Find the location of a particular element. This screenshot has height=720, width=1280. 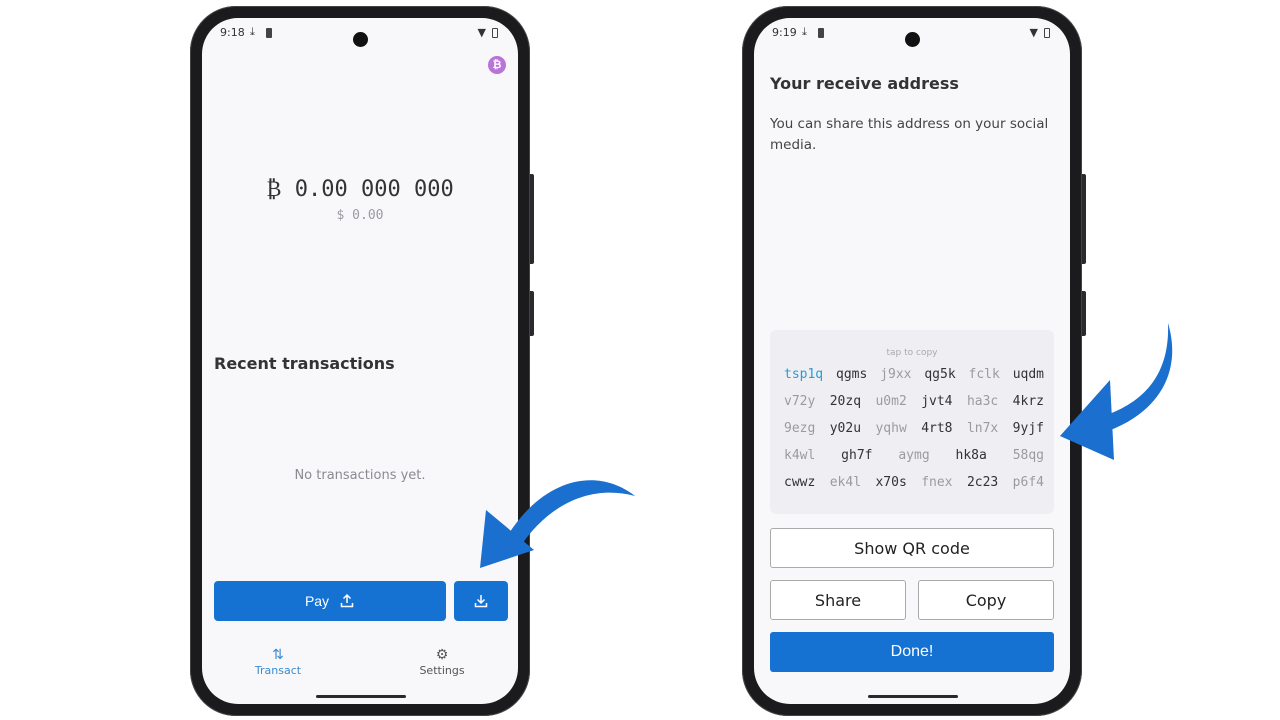

show-qr-code-button: Show QR code is located at coordinates (912, 548).